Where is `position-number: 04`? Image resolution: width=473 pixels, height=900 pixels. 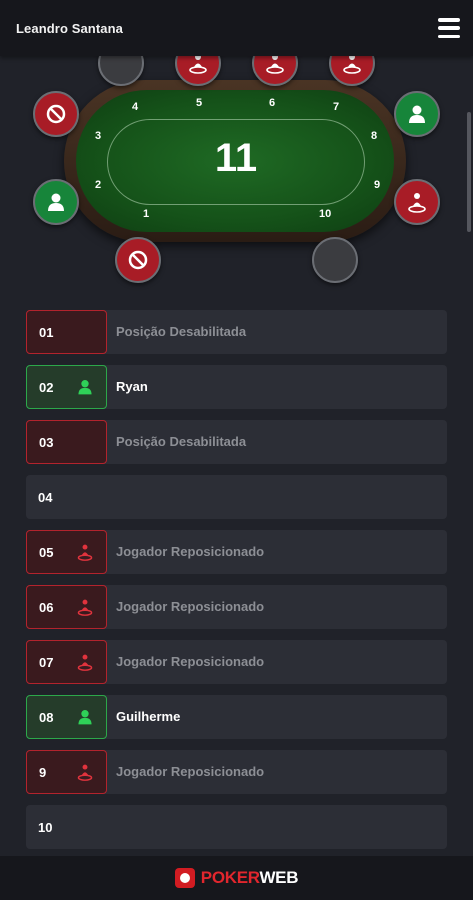
position-number: 04 is located at coordinates (45, 497).